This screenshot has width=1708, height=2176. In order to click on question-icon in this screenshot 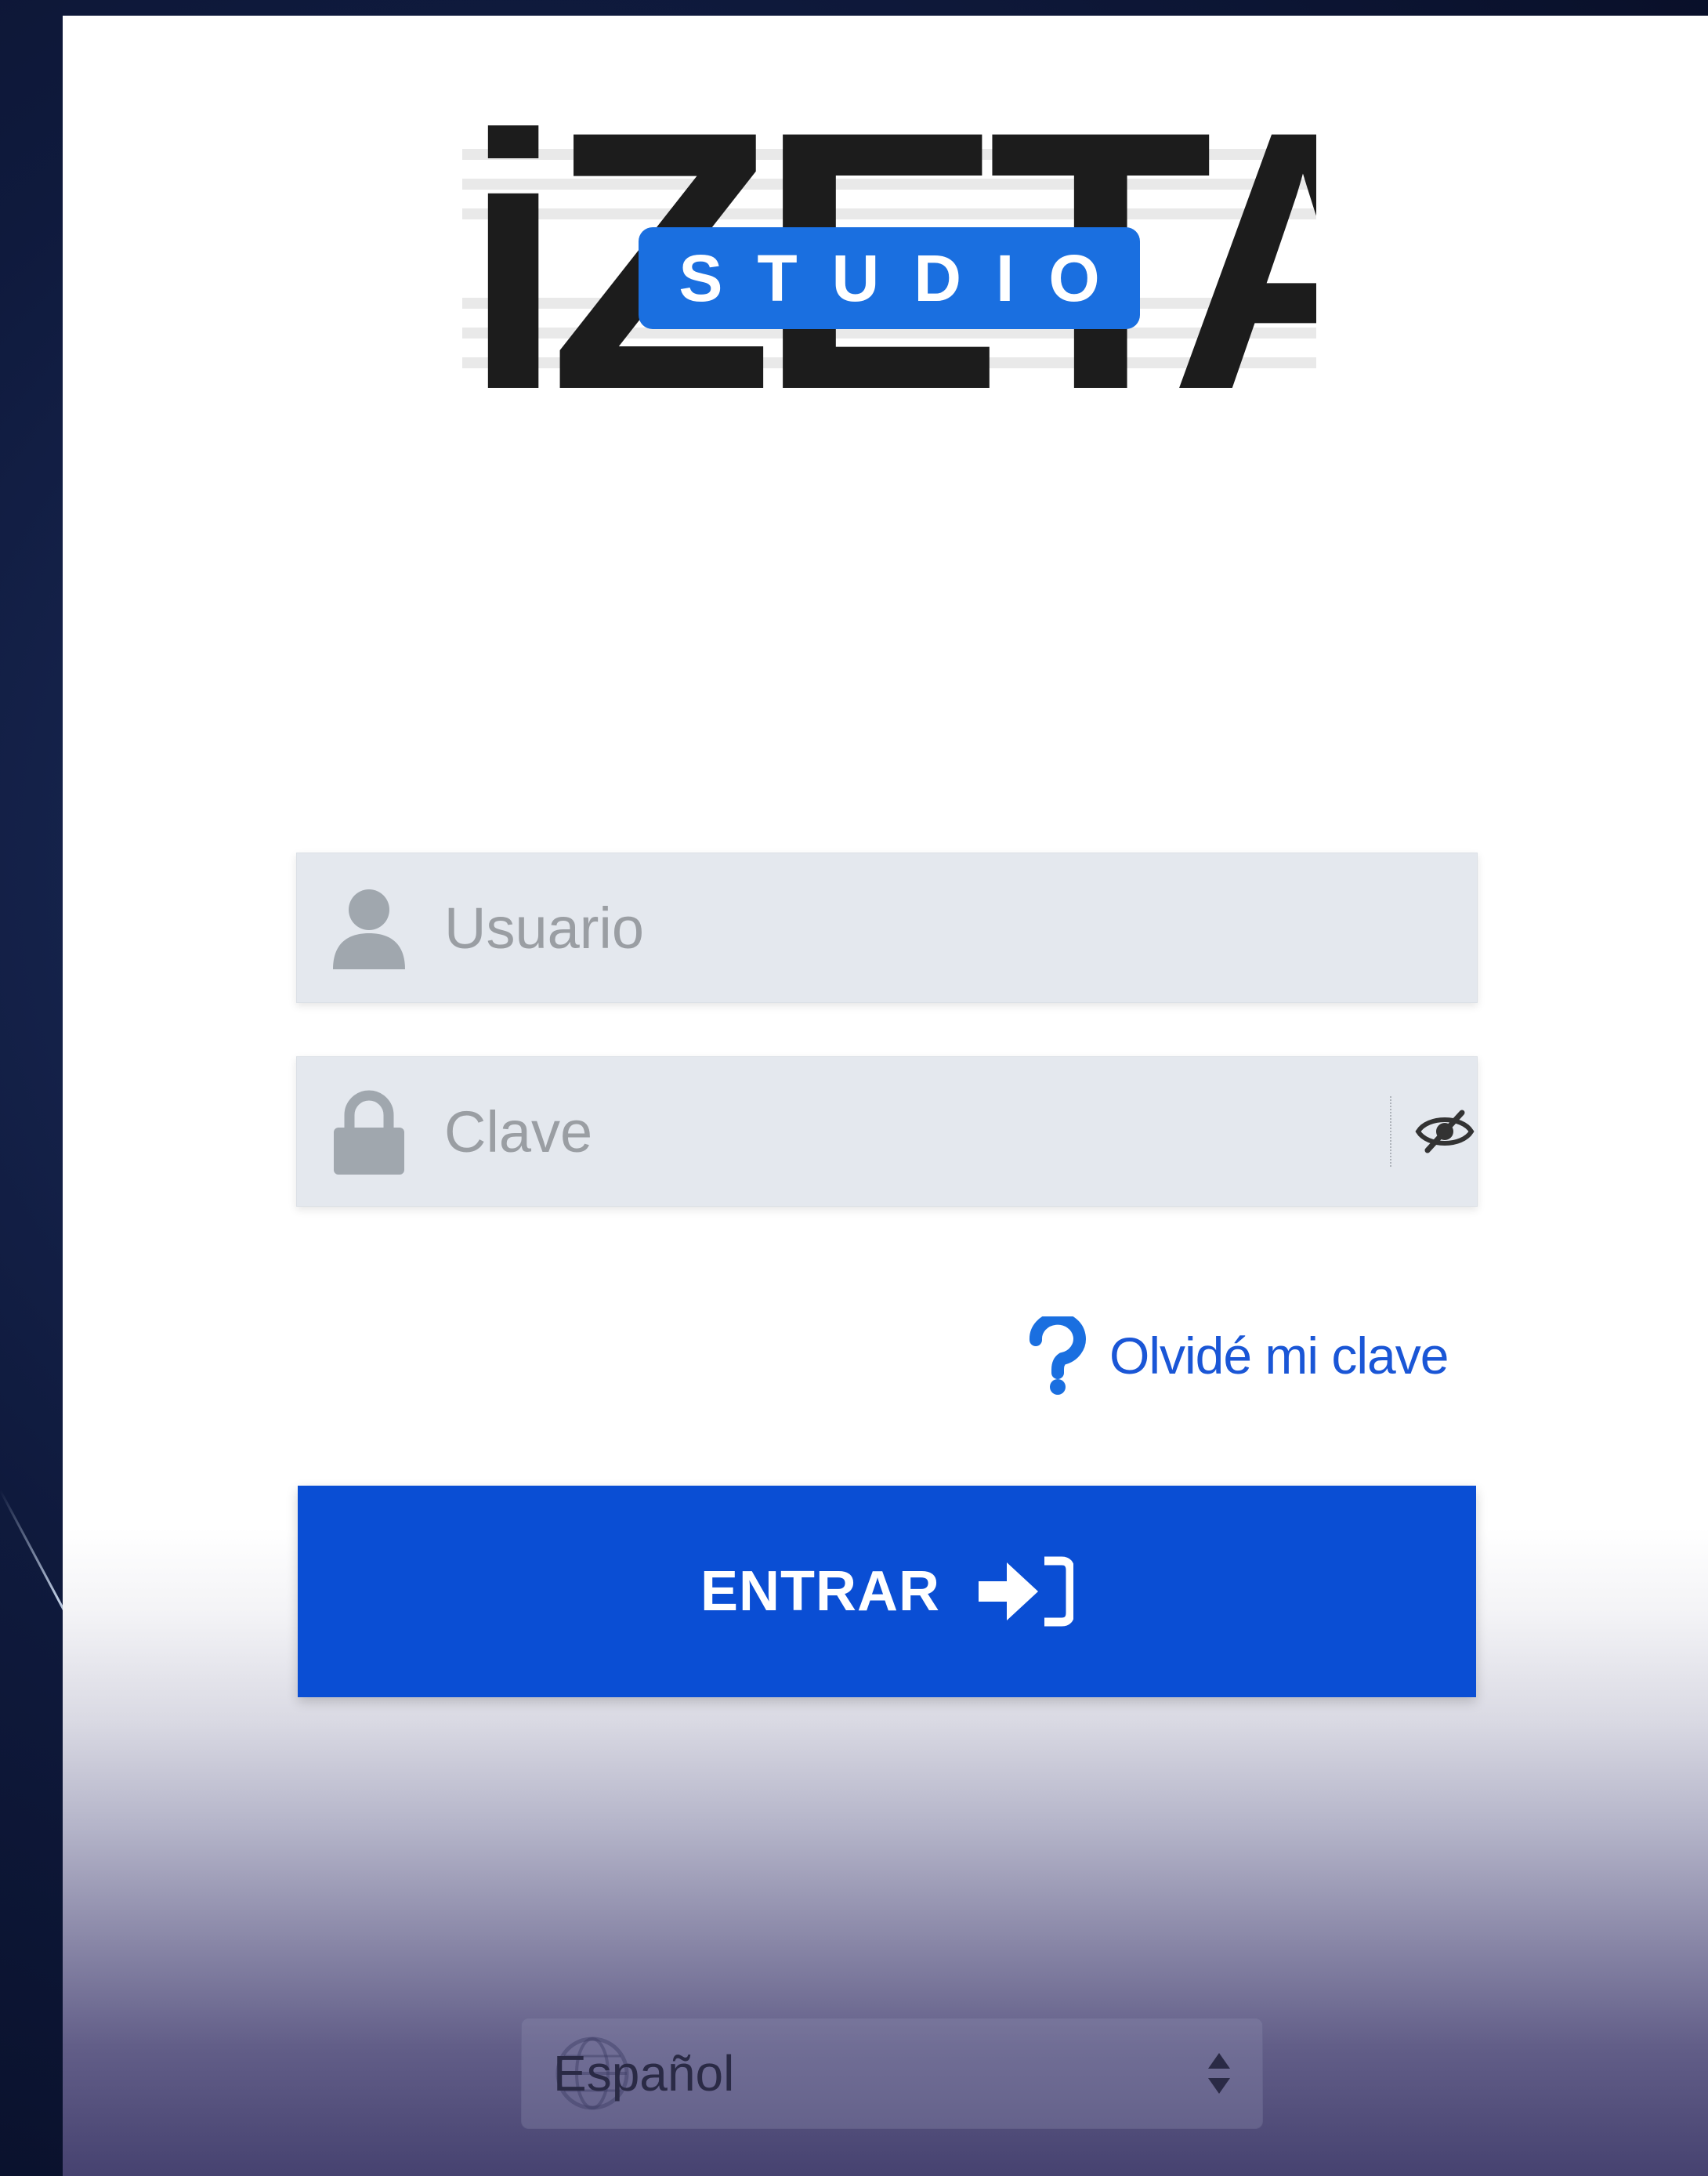, I will do `click(1057, 1355)`.